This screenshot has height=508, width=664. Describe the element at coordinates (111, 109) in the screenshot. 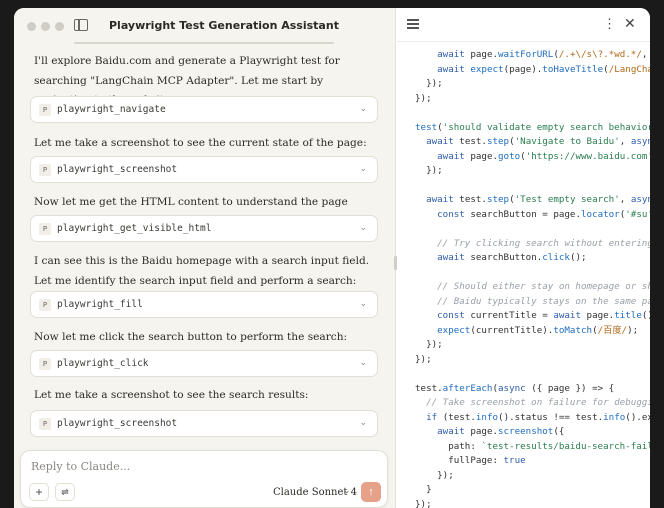

I see `tool-name: playwright_navigate` at that location.